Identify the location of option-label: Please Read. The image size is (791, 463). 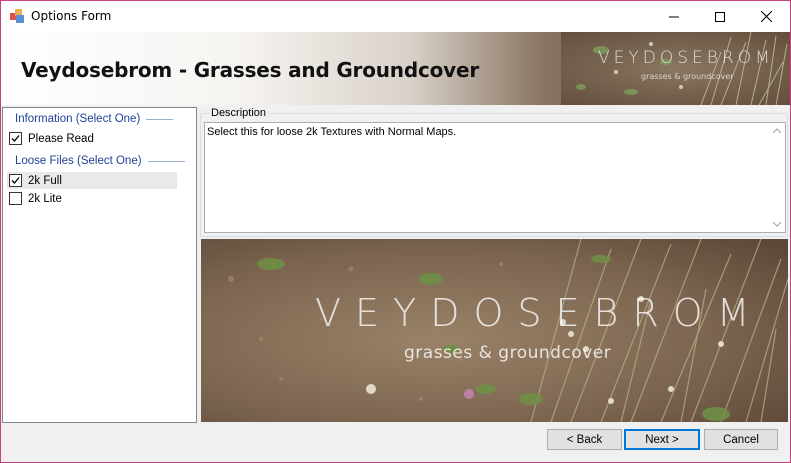
(61, 138).